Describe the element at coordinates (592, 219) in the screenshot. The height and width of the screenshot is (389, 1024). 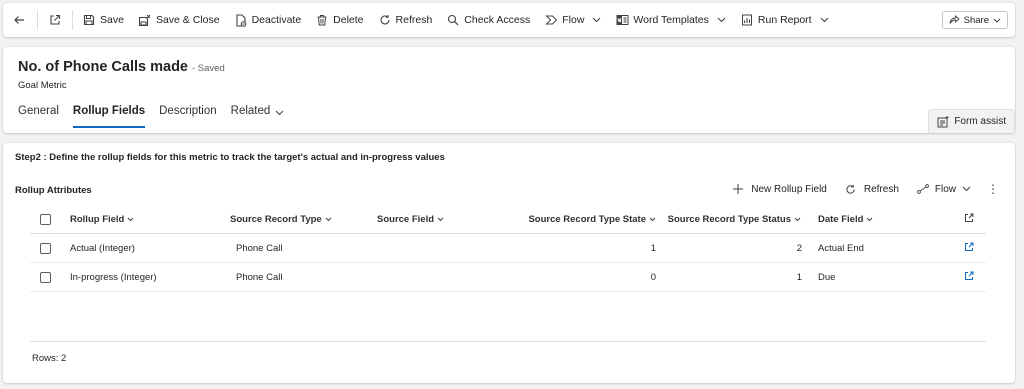
I see `column-header-state: Source Record Type State` at that location.